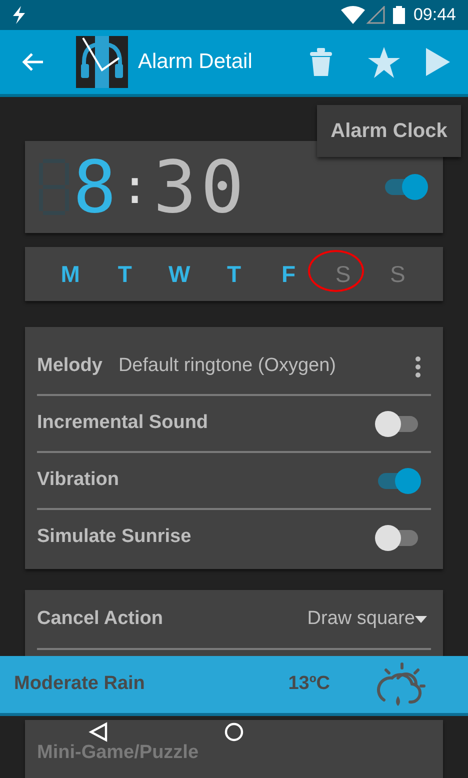  Describe the element at coordinates (289, 273) in the screenshot. I see `day-toggle: F` at that location.